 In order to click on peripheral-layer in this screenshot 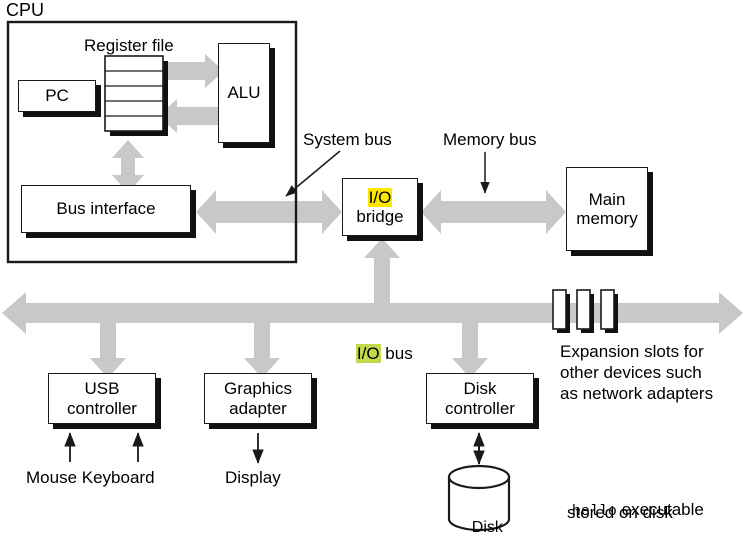, I will do `click(287, 482)`.